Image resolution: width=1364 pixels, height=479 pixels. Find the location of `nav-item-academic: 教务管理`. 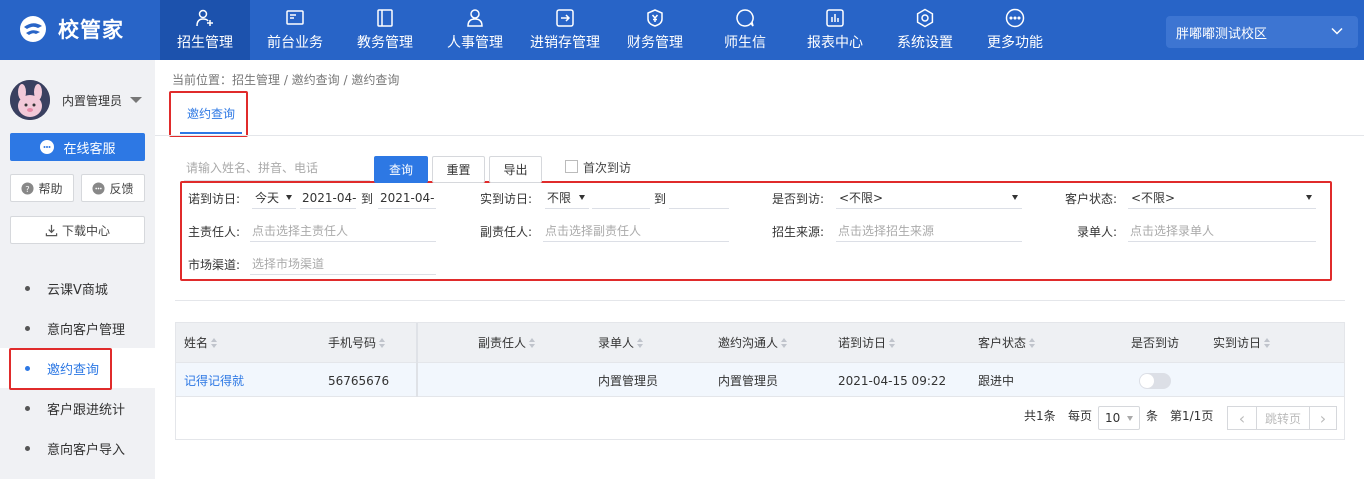

nav-item-academic: 教务管理 is located at coordinates (385, 30).